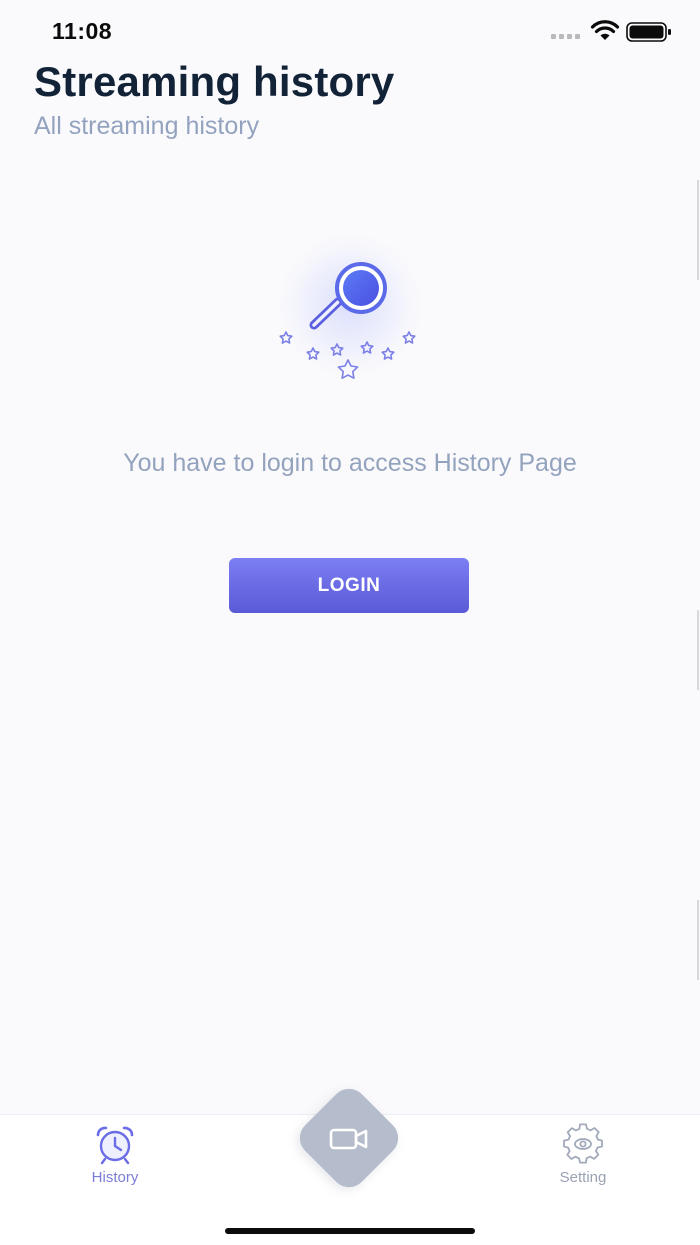 The width and height of the screenshot is (700, 1245). I want to click on status-bar: 11:08, so click(350, 30).